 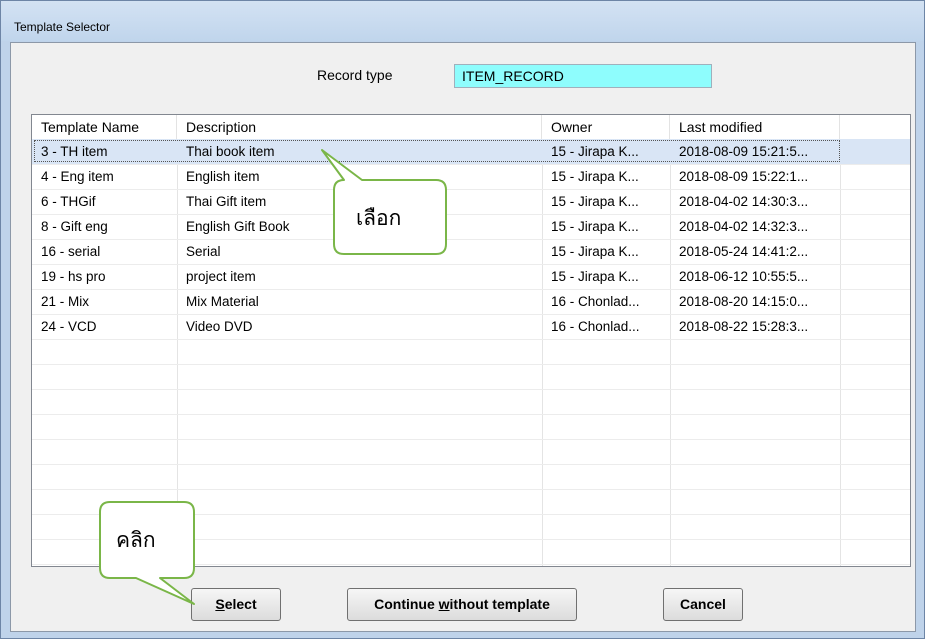 I want to click on select-hint-text: เลือก, so click(x=379, y=218).